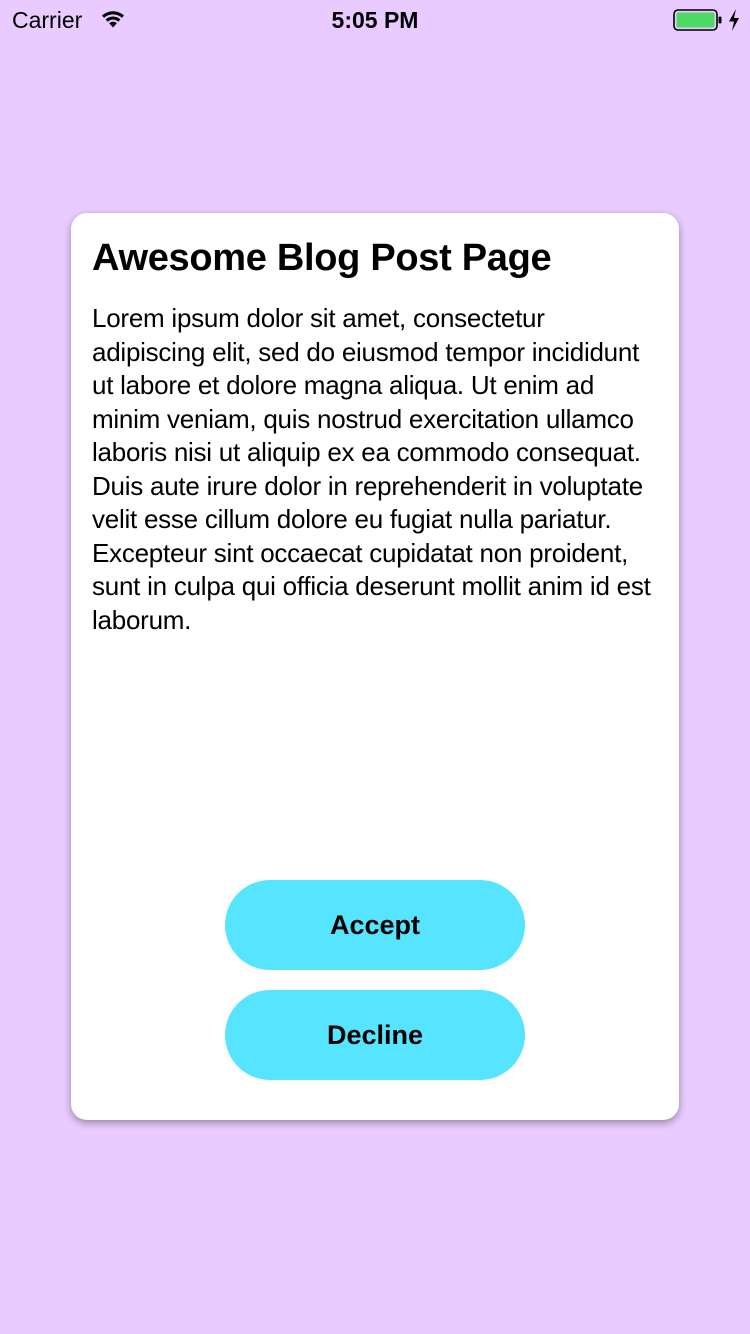 This screenshot has height=1334, width=750. What do you see at coordinates (698, 20) in the screenshot?
I see `battery-icon` at bounding box center [698, 20].